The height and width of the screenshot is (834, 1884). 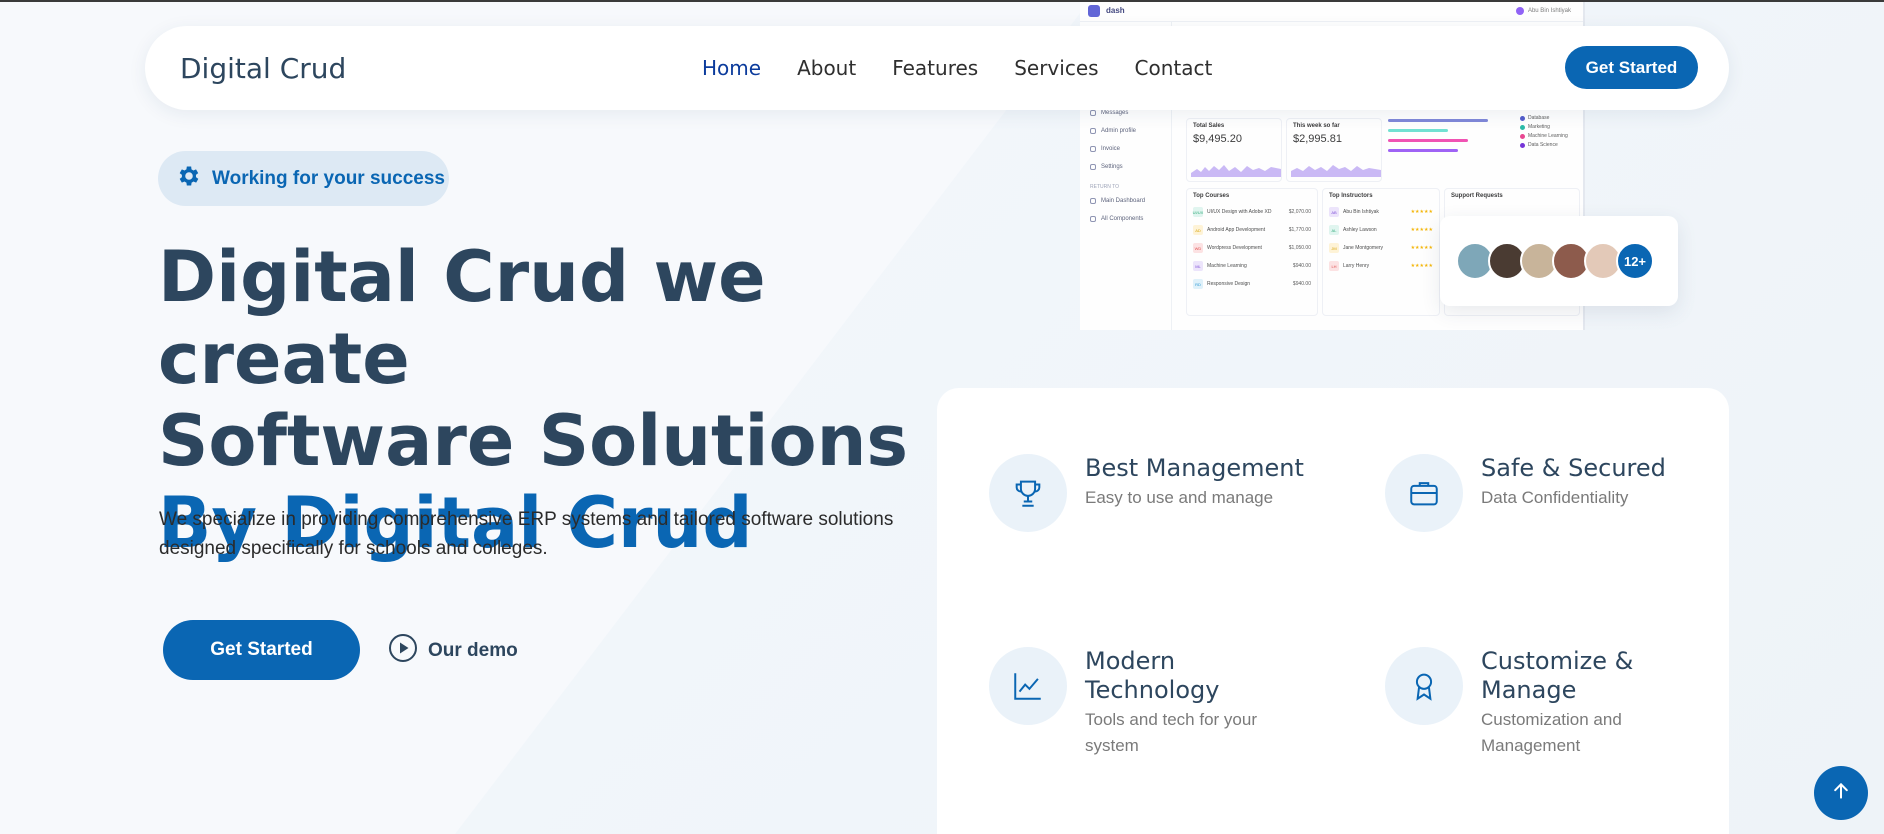 I want to click on nav-features-link: Features, so click(x=935, y=68).